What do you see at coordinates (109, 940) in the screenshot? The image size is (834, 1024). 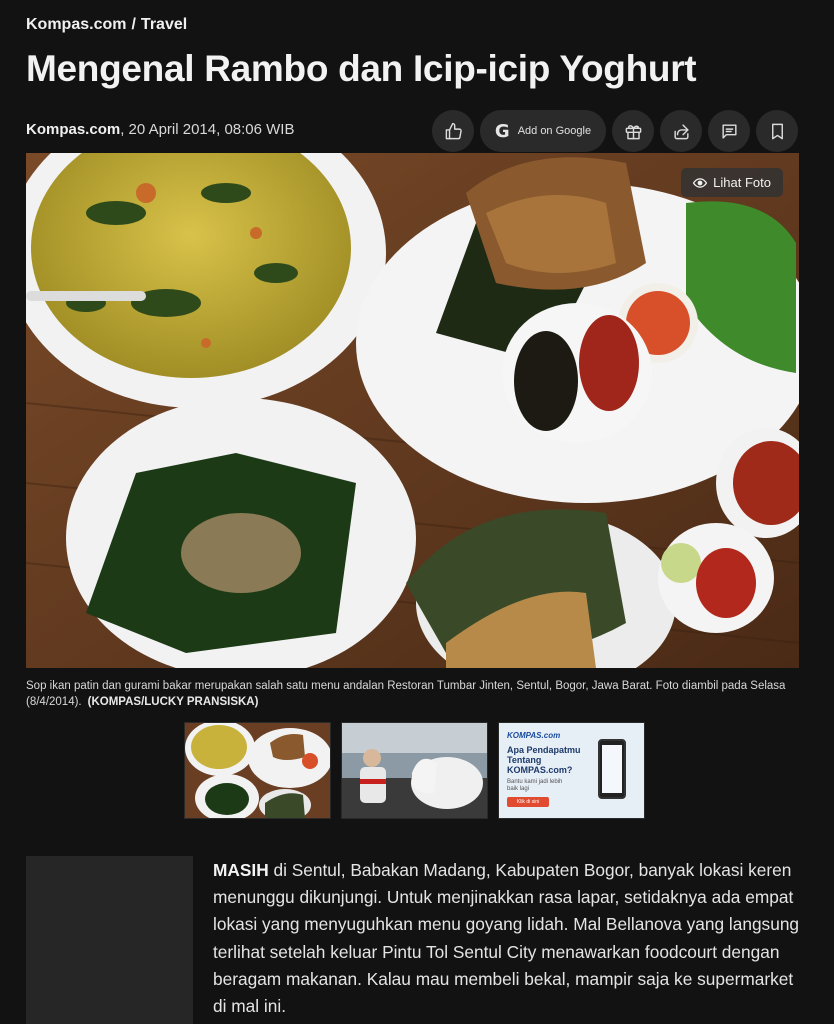 I see `sidebar-placeholder` at bounding box center [109, 940].